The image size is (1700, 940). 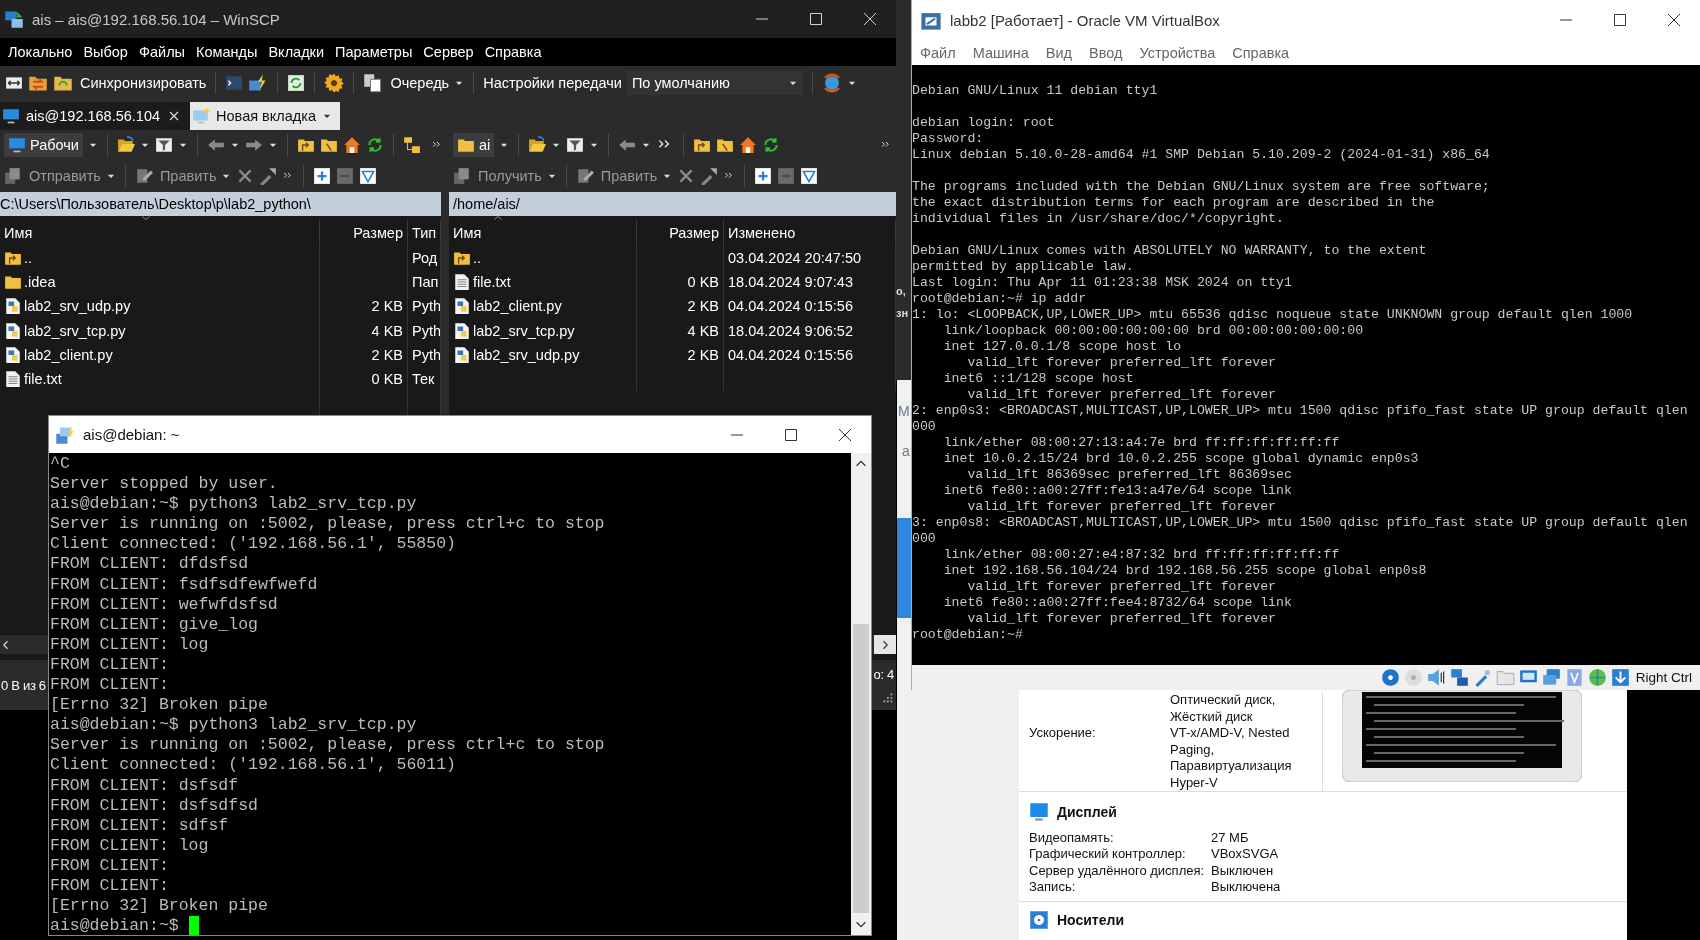 I want to click on folder-tree-icon, so click(x=411, y=145).